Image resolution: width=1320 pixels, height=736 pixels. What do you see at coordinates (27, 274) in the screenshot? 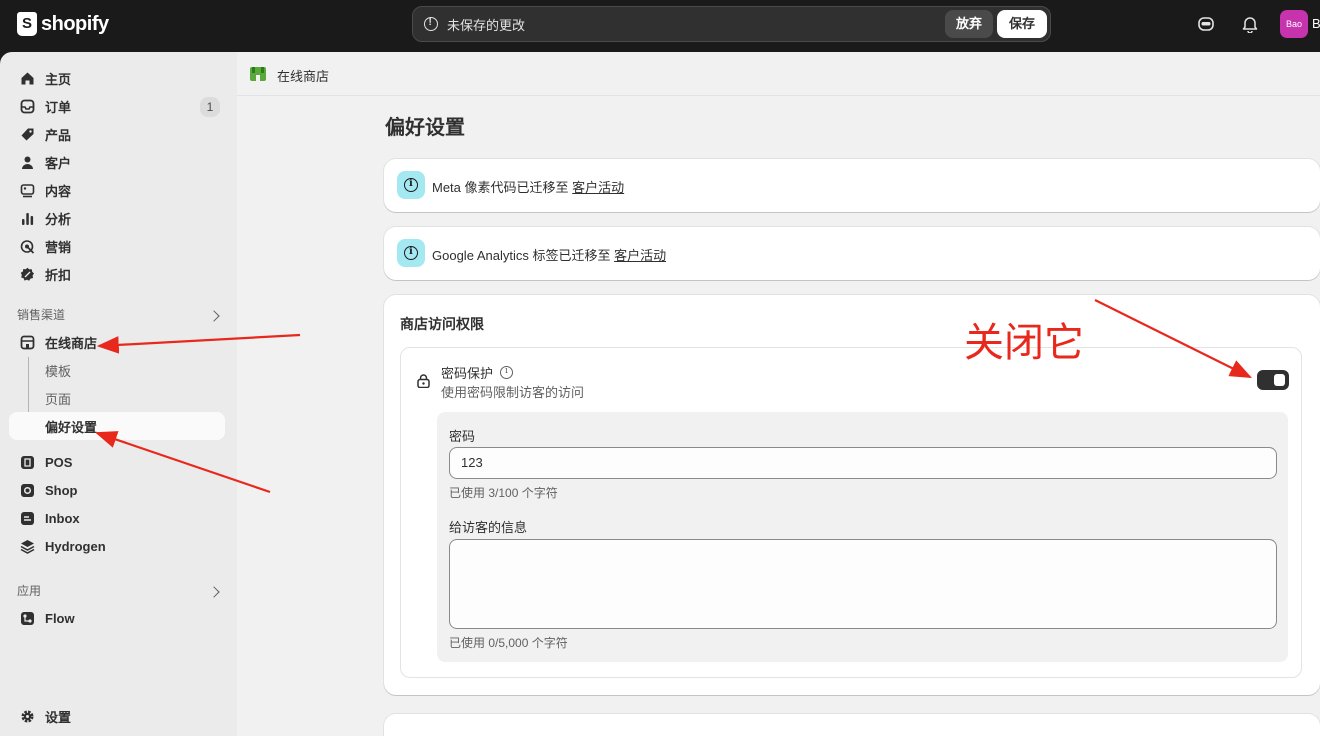
I see `discount-icon` at bounding box center [27, 274].